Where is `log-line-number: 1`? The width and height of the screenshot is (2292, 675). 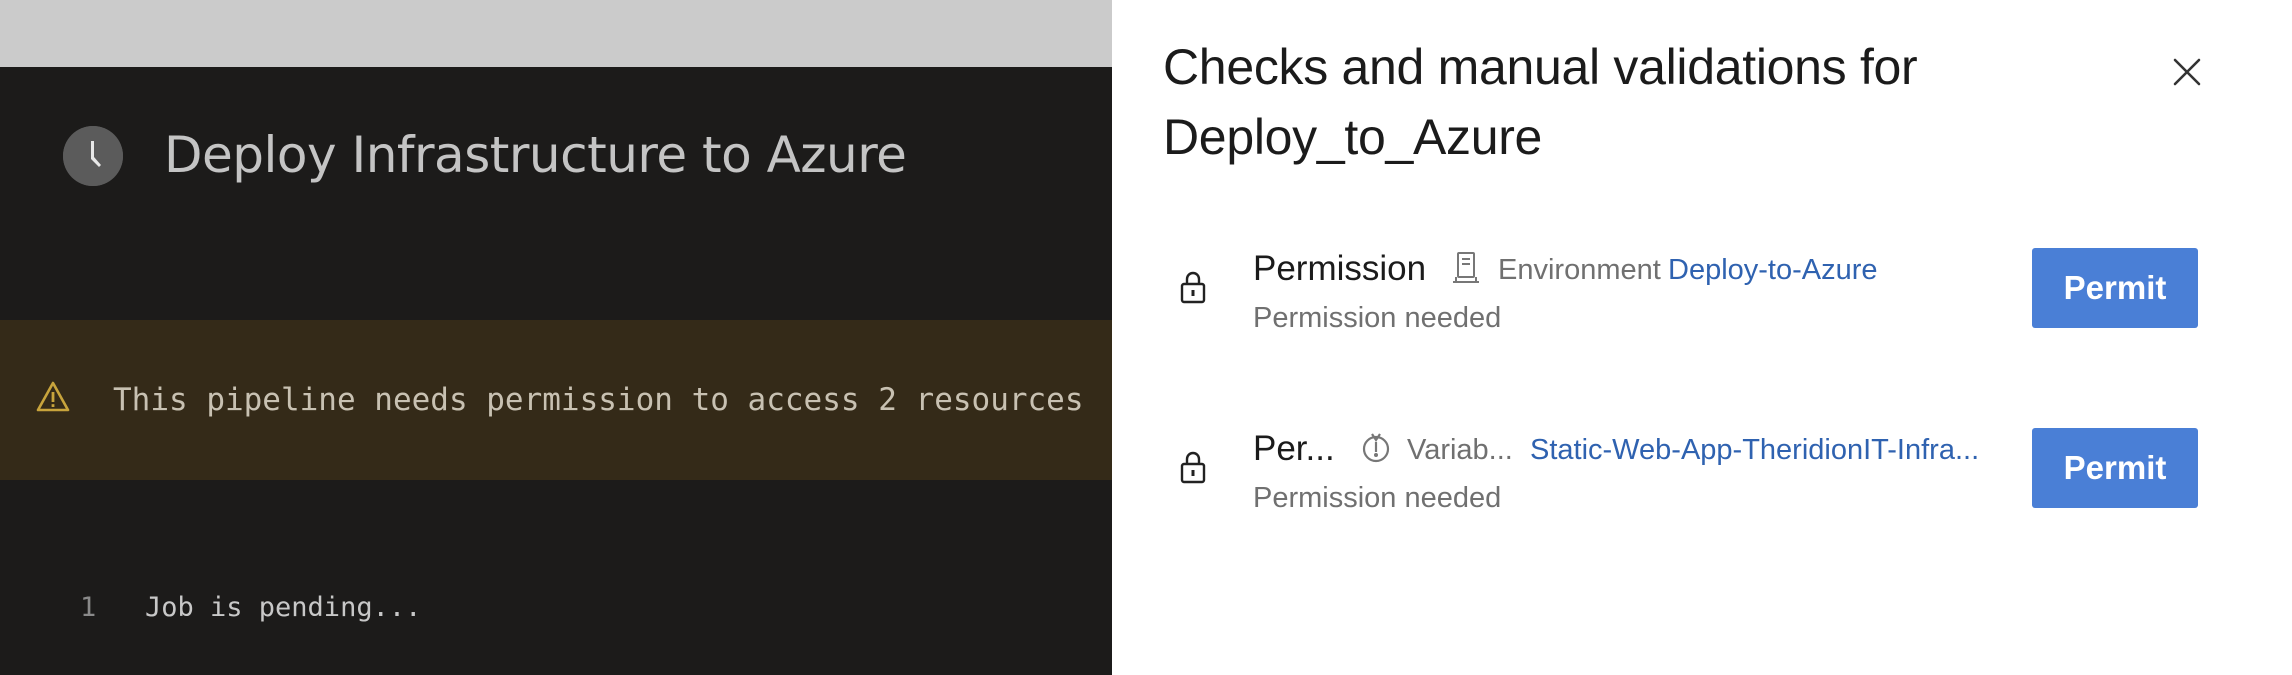
log-line-number: 1 is located at coordinates (88, 607).